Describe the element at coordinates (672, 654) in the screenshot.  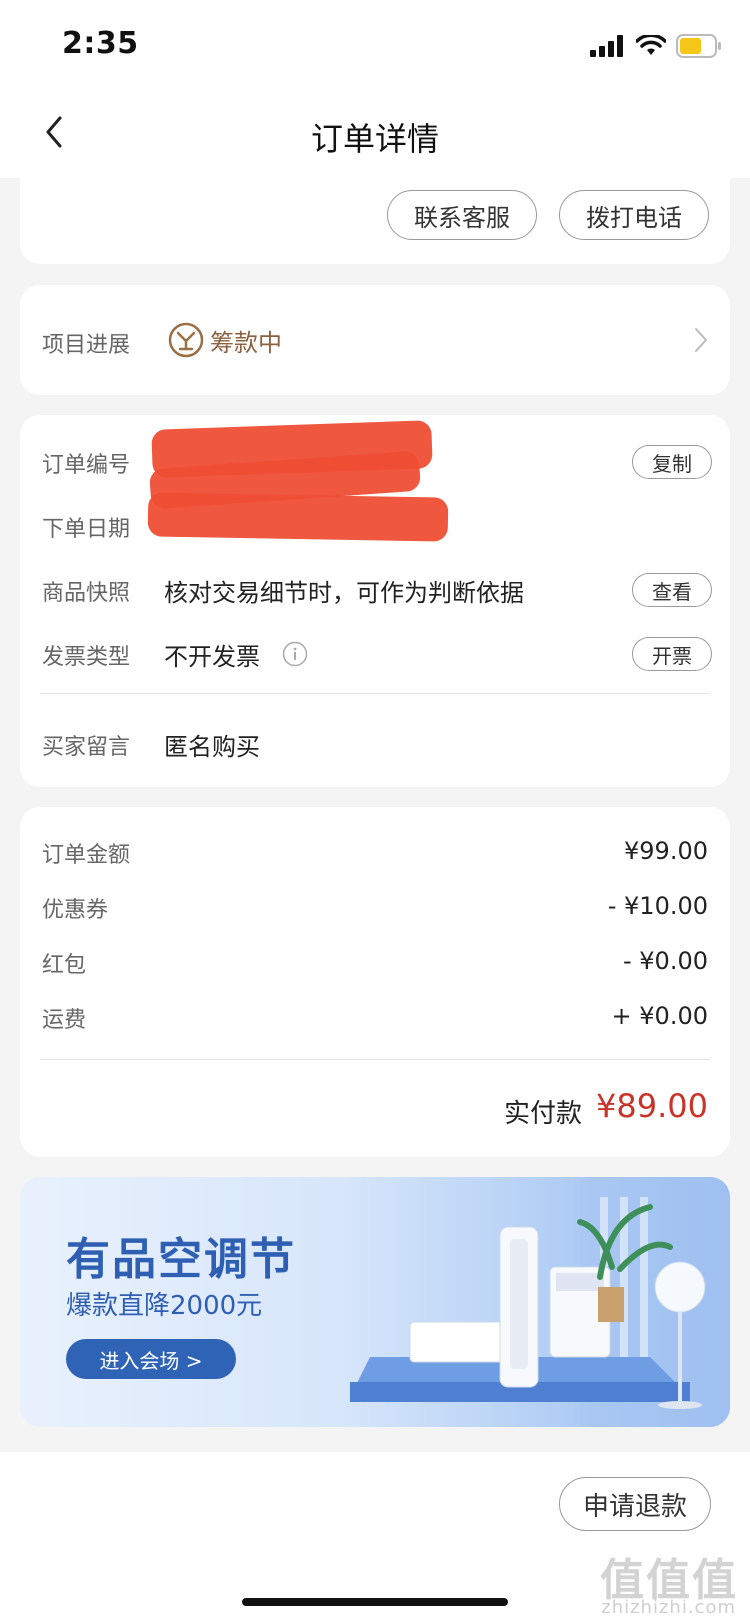
I see `issue-invoice-button: 开票` at that location.